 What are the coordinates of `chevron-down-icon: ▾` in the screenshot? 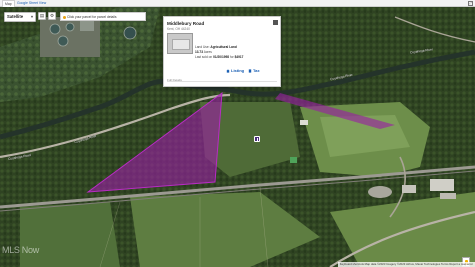 It's located at (31, 16).